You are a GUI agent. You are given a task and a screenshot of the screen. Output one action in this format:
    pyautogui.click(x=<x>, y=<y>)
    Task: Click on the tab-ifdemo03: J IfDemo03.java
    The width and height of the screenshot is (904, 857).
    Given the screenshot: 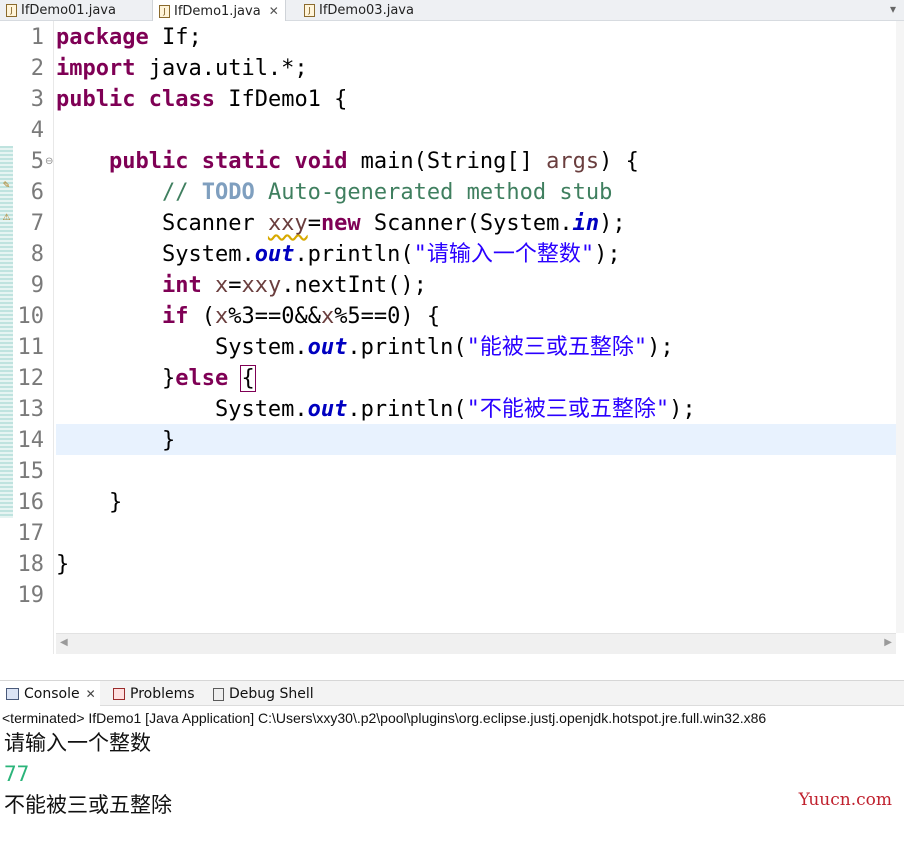 What is the action you would take?
    pyautogui.click(x=359, y=10)
    